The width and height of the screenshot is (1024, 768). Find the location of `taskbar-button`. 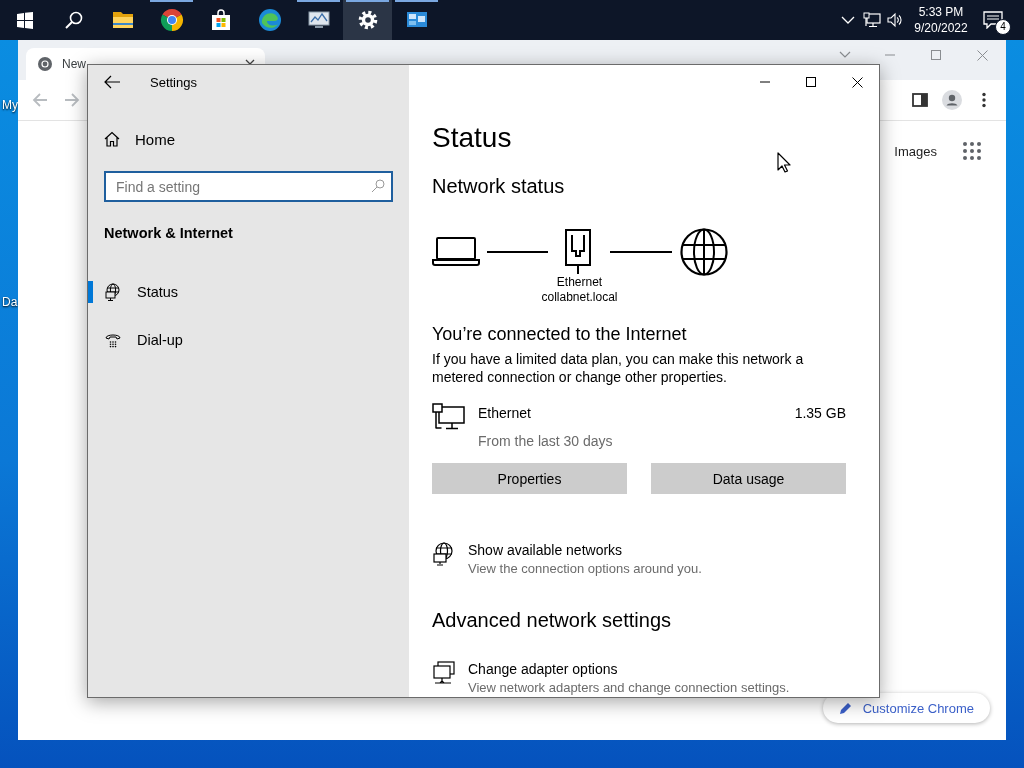

taskbar-button is located at coordinates (367, 20).